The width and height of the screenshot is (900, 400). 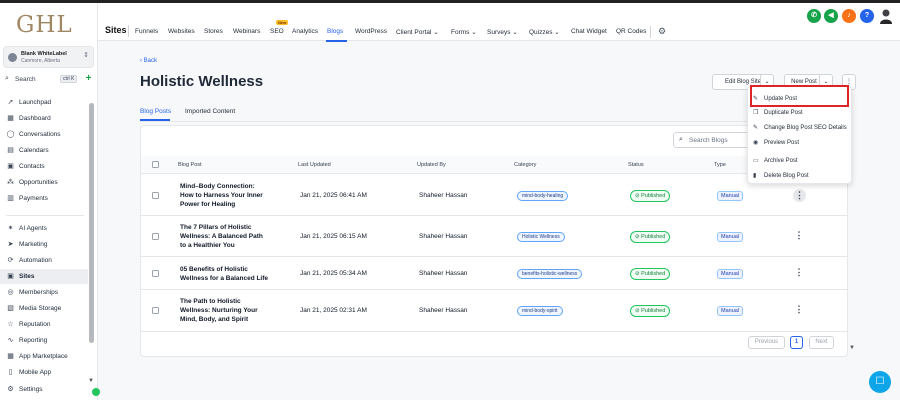 What do you see at coordinates (146, 31) in the screenshot?
I see `tab-funnels: Funnels` at bounding box center [146, 31].